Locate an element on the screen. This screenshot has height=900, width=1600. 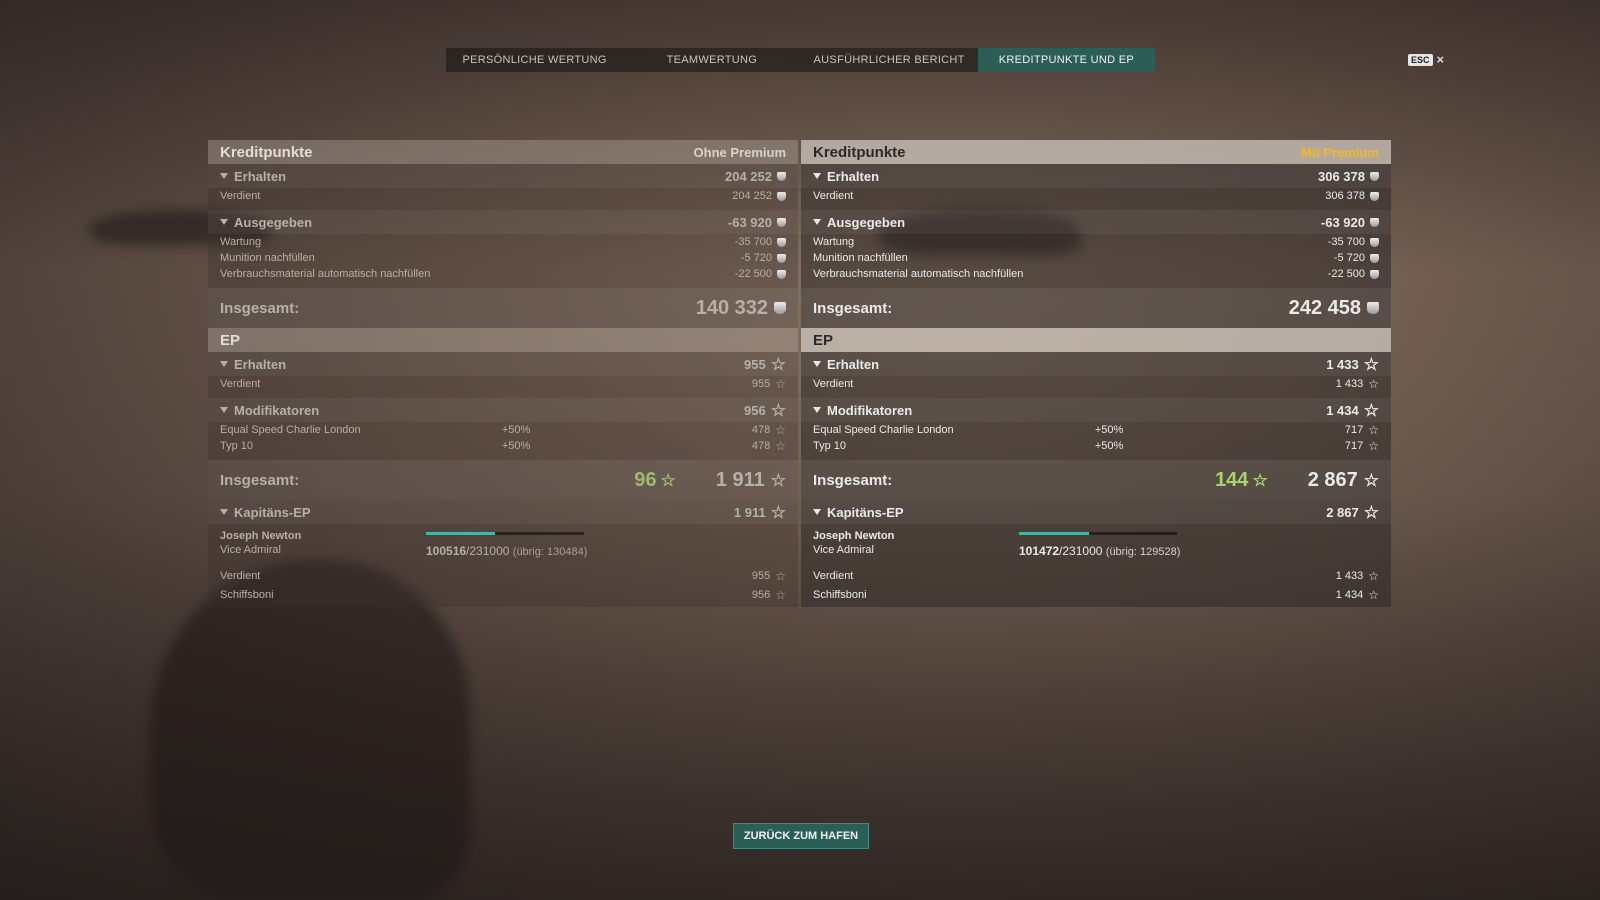
credits-received-group: Erhalten 204 252 is located at coordinates (503, 176).